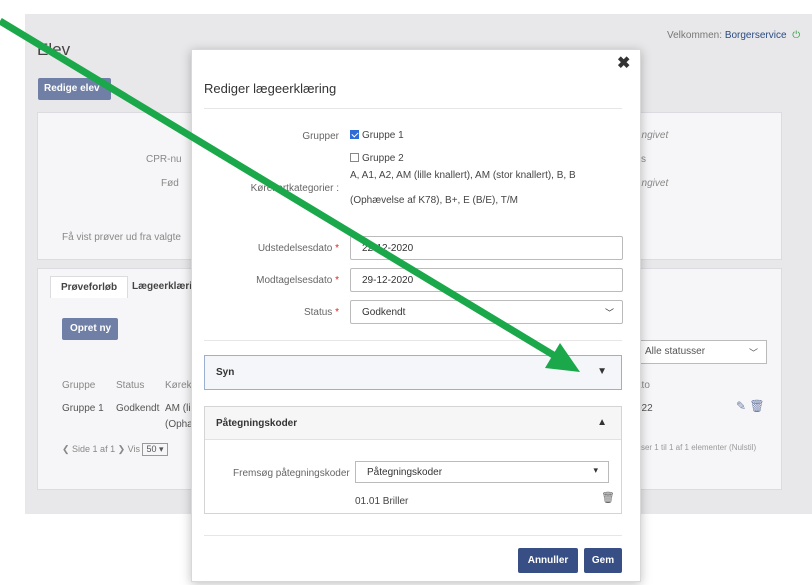  What do you see at coordinates (74, 89) in the screenshot?
I see `edit-student-button: Redige elev` at bounding box center [74, 89].